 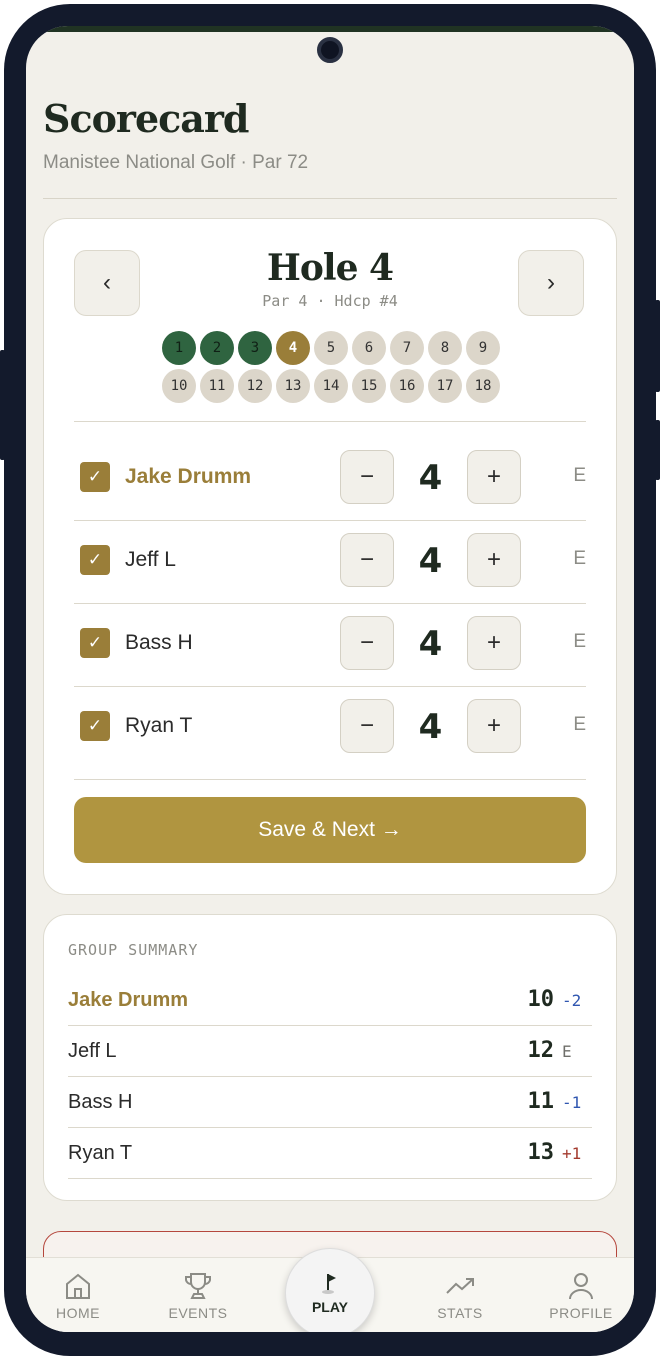 What do you see at coordinates (150, 559) in the screenshot?
I see `player-name: Jeff L` at bounding box center [150, 559].